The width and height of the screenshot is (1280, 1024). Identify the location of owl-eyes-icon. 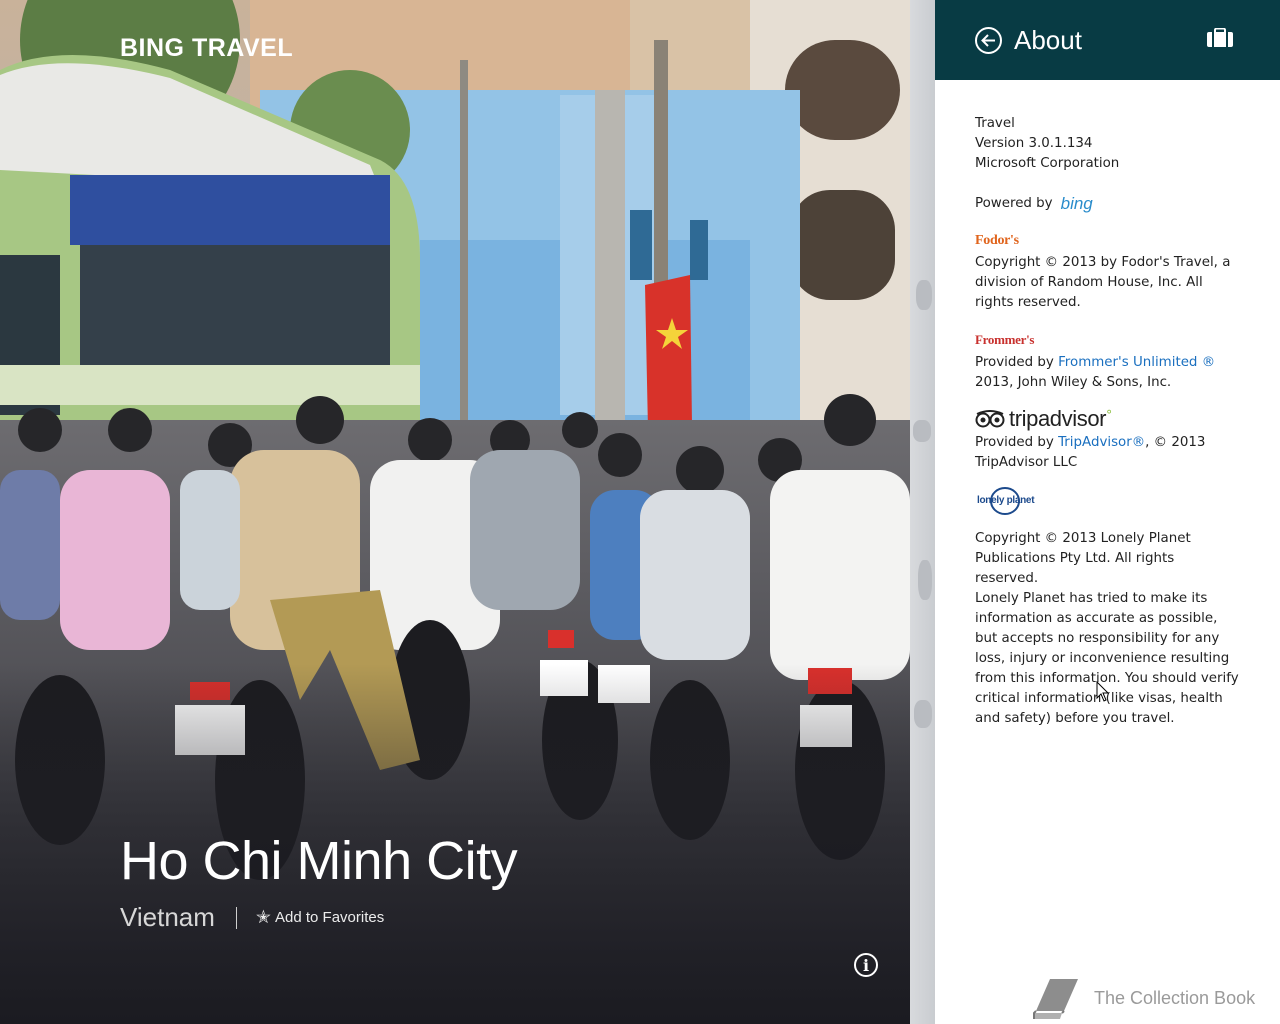
(990, 419).